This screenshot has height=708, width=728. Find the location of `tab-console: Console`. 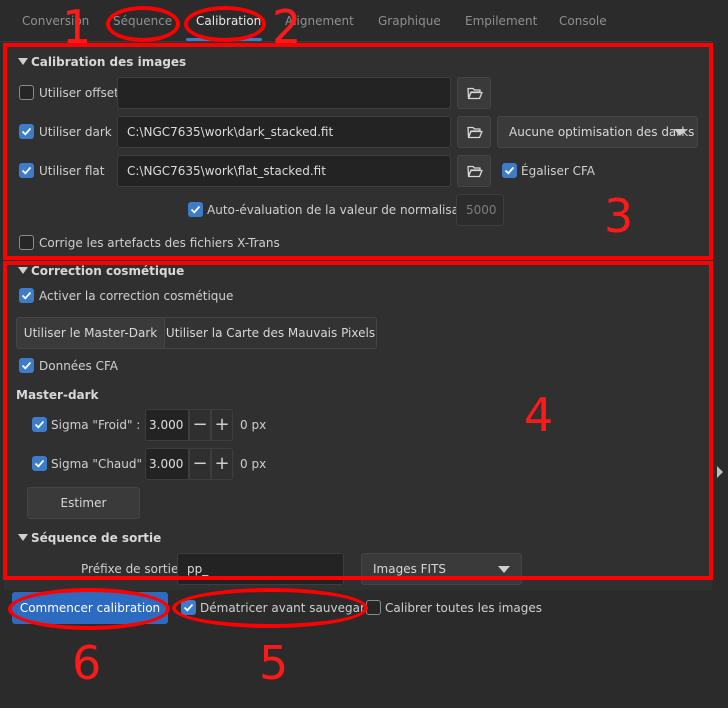

tab-console: Console is located at coordinates (583, 21).